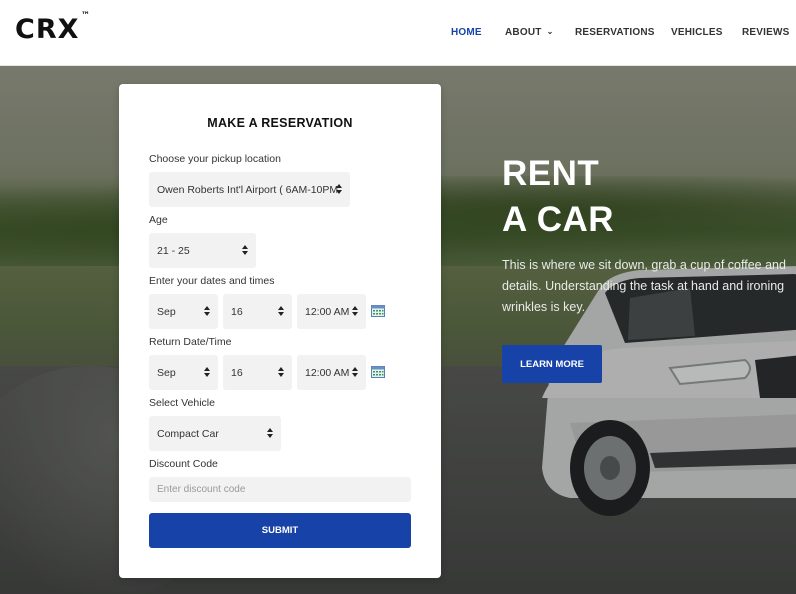  Describe the element at coordinates (183, 464) in the screenshot. I see `discount-label: Discount Code` at that location.